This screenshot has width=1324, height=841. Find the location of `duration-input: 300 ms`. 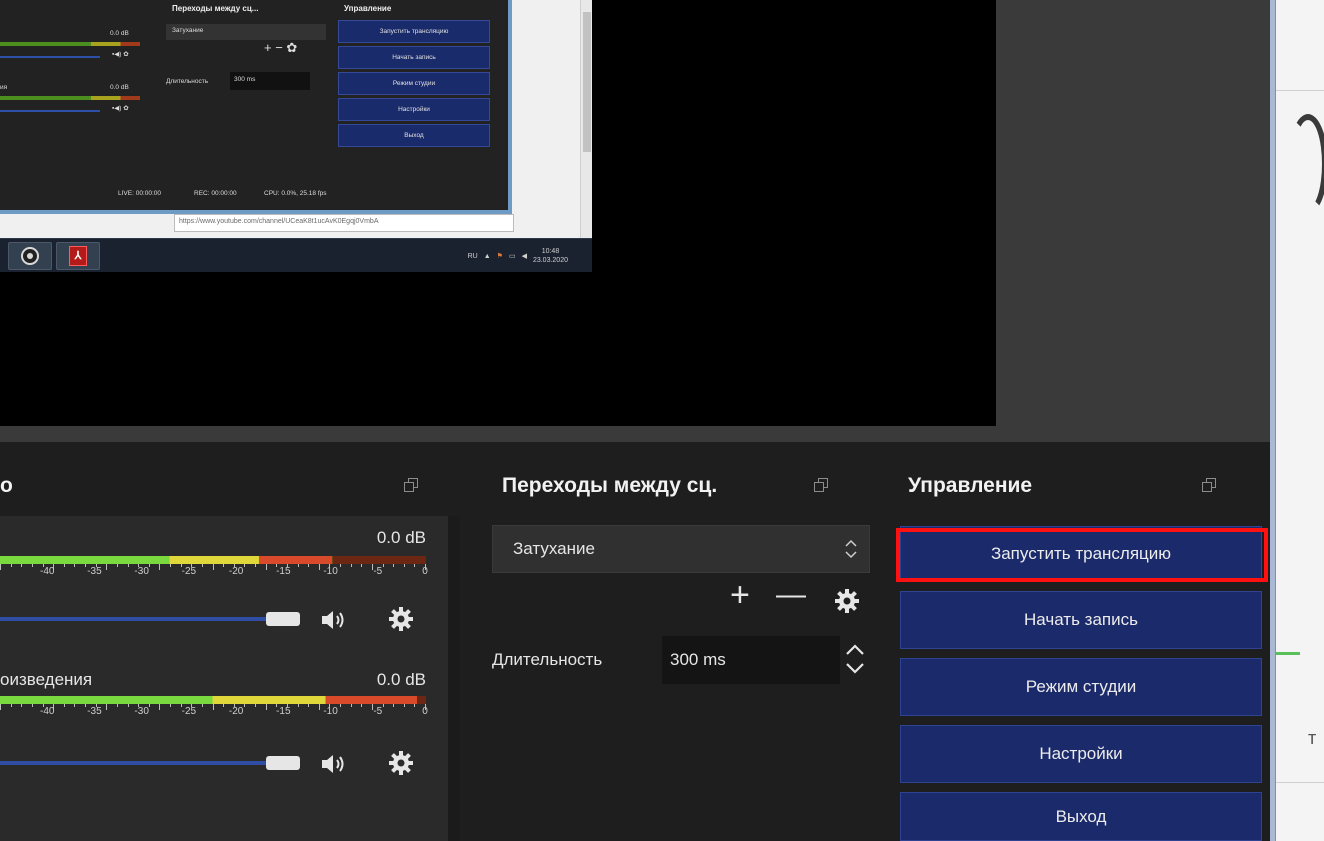

duration-input: 300 ms is located at coordinates (751, 660).